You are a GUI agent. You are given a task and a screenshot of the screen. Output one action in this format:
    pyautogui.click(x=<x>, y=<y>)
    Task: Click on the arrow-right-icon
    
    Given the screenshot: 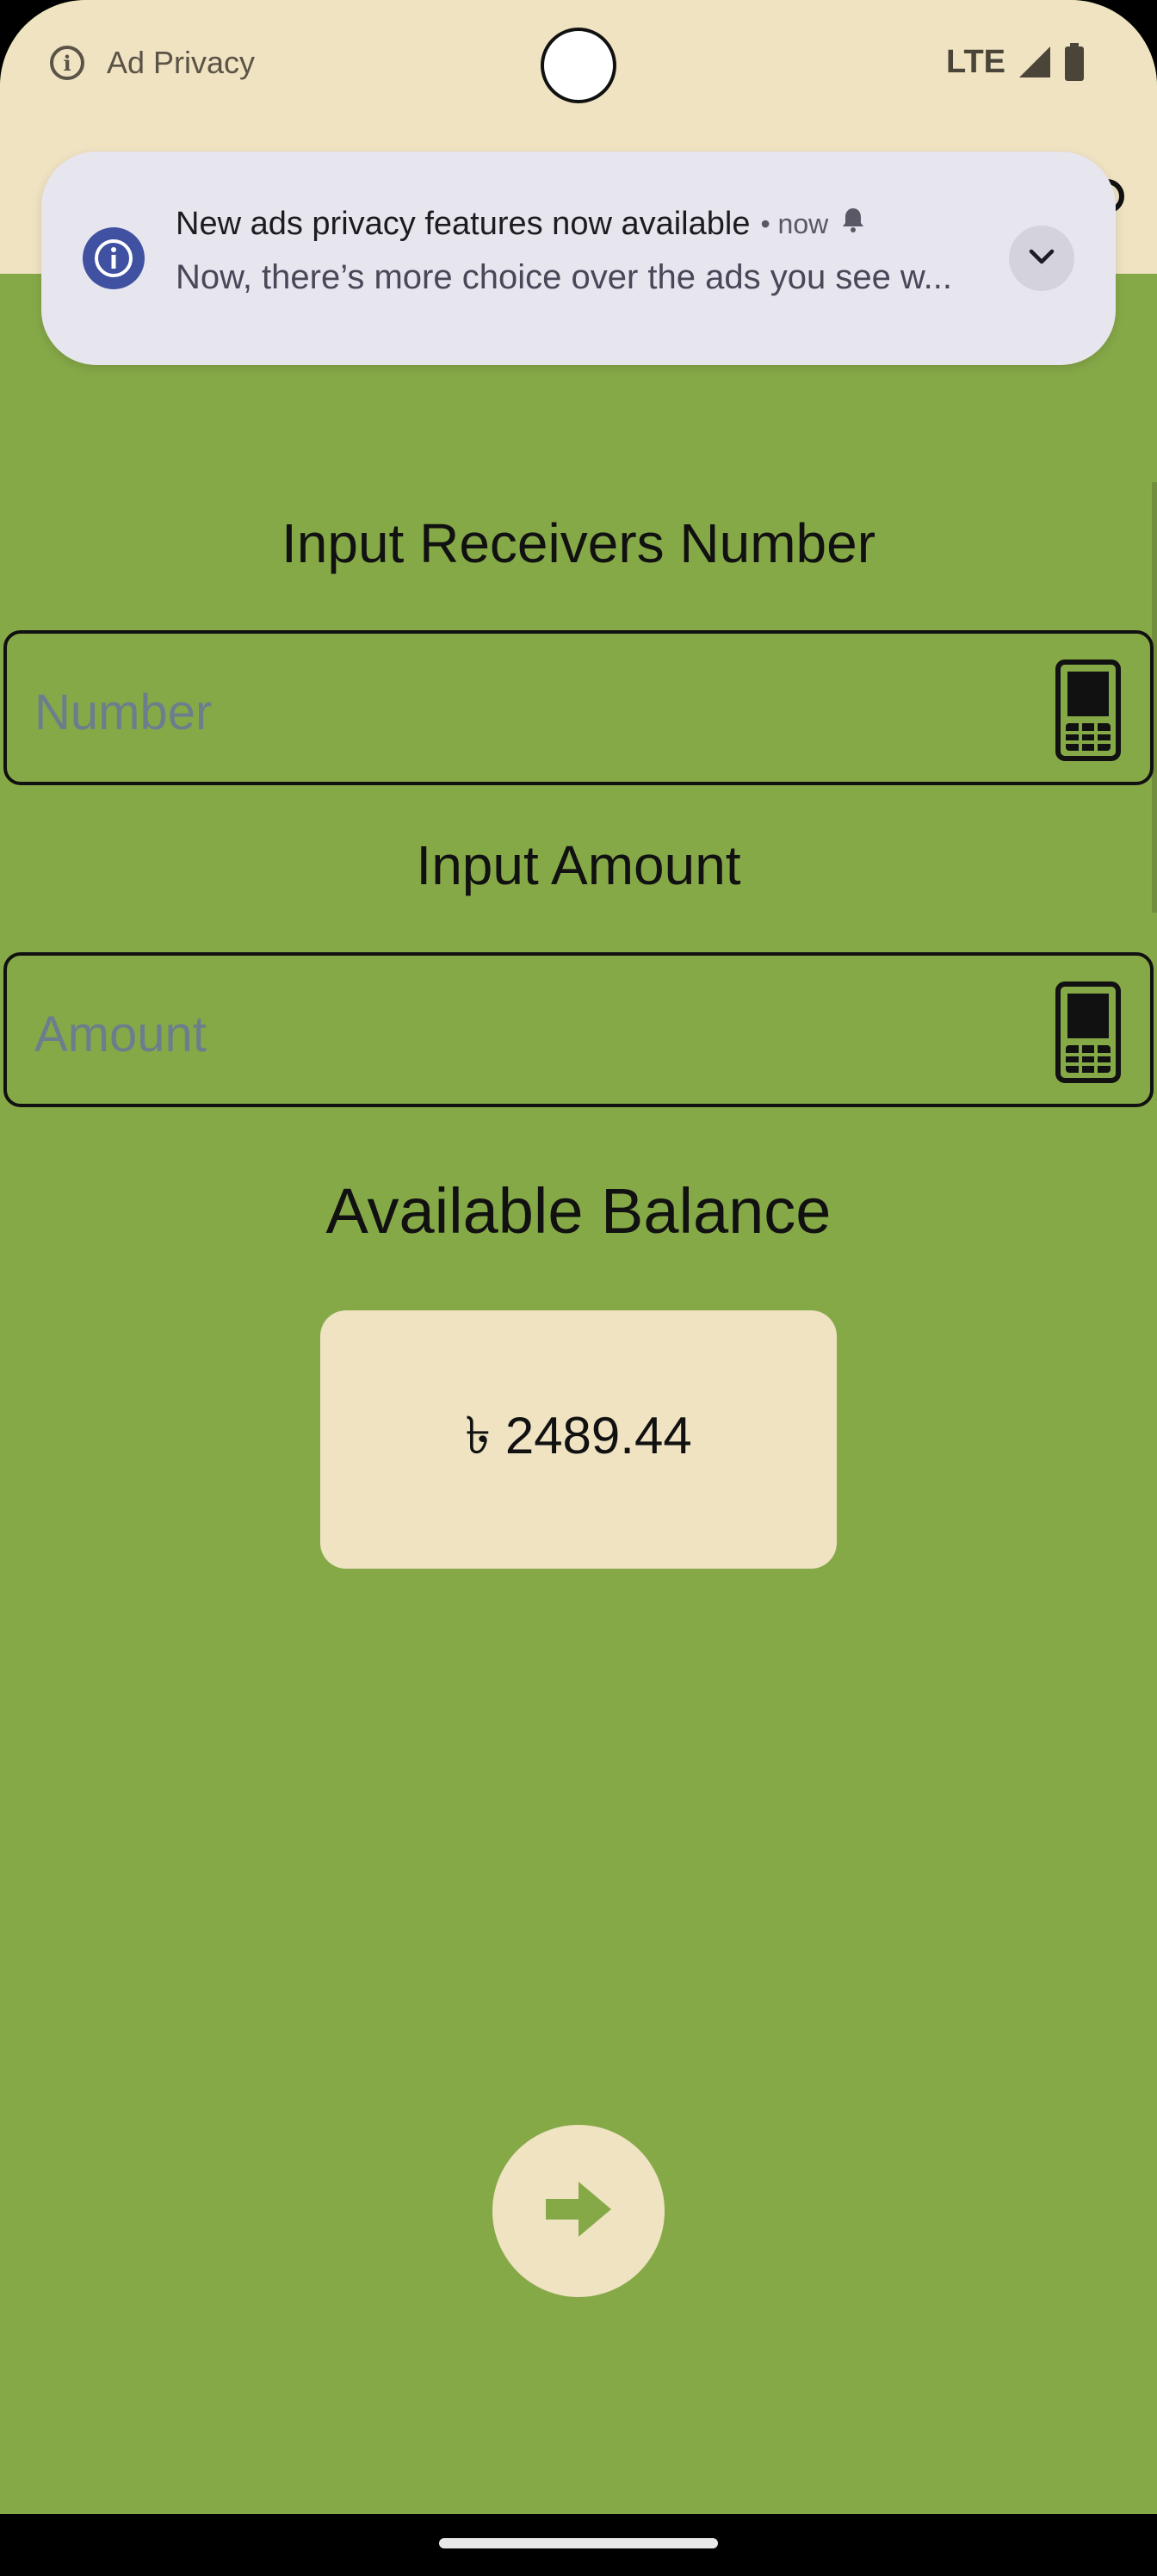 What is the action you would take?
    pyautogui.click(x=579, y=2211)
    